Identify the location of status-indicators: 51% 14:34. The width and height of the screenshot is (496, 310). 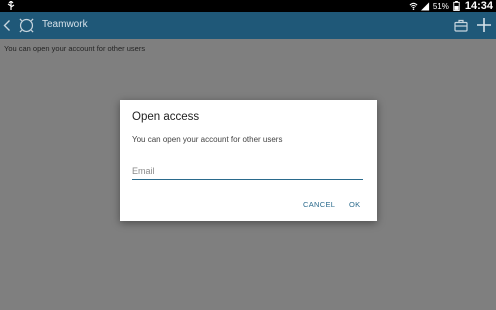
(451, 6).